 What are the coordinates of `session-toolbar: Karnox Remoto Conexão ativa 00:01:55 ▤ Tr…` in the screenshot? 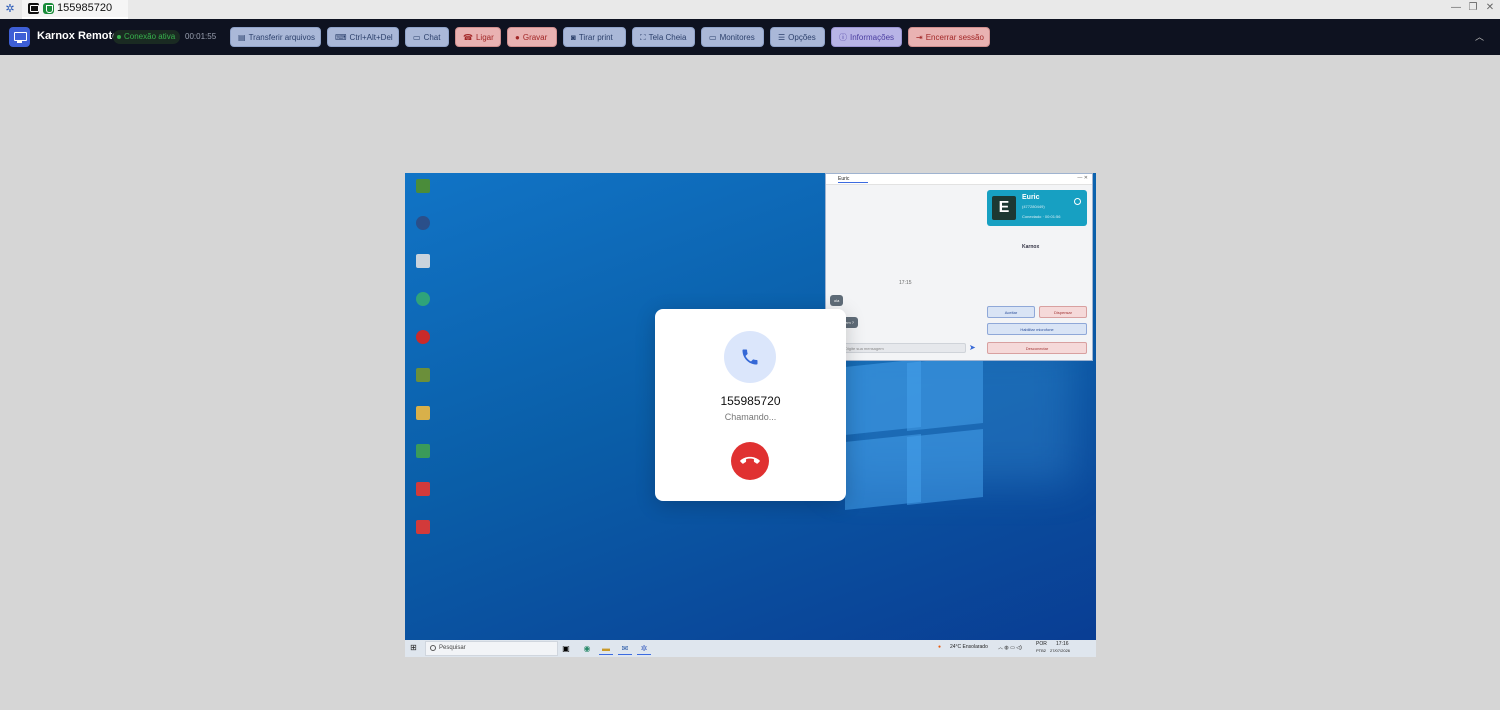 It's located at (750, 37).